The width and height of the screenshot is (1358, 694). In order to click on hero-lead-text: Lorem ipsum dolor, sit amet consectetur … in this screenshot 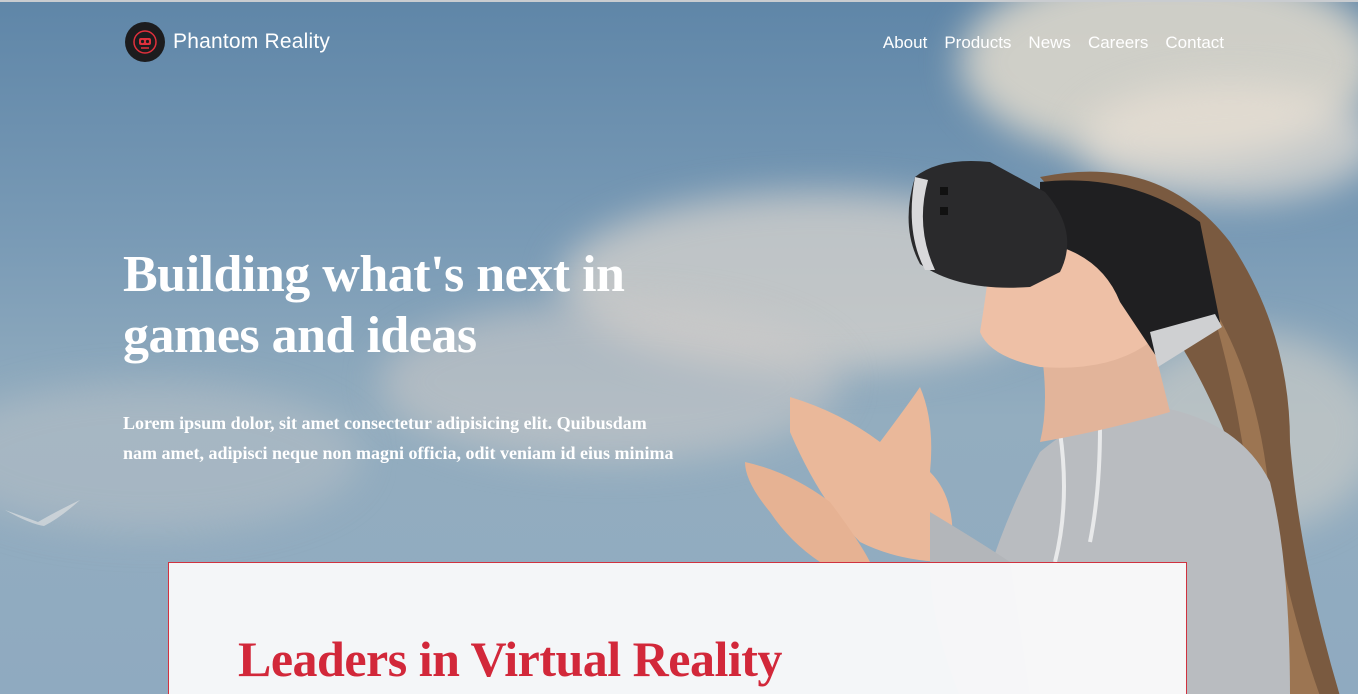, I will do `click(398, 438)`.